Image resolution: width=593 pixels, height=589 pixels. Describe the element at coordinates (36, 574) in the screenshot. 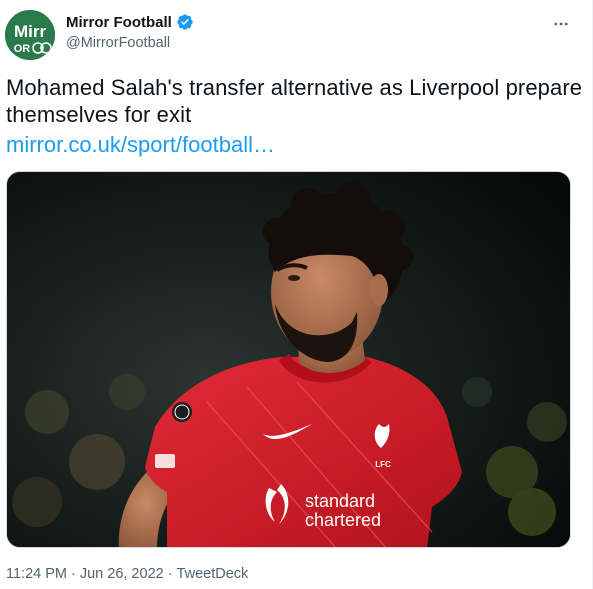

I see `tweet-time: 11:24 PM` at that location.